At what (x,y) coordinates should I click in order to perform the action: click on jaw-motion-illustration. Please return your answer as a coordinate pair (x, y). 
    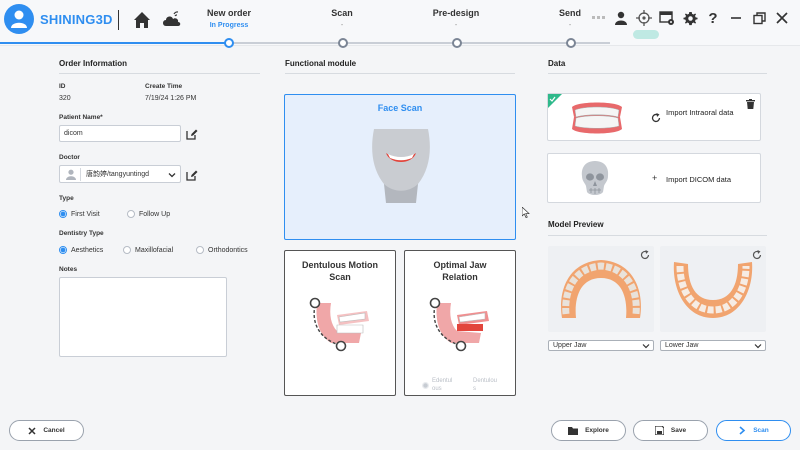
    Looking at the image, I should click on (339, 324).